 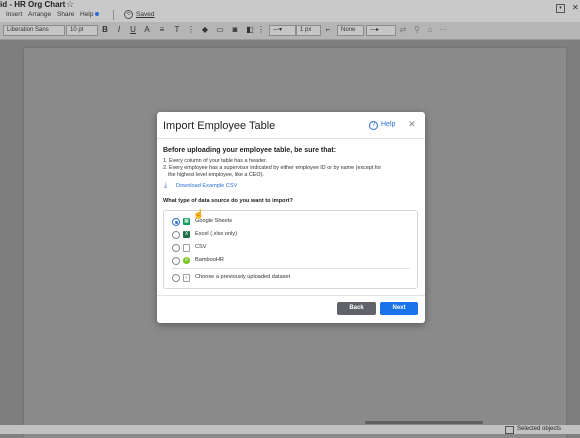 I want to click on selection-icon, so click(x=509, y=430).